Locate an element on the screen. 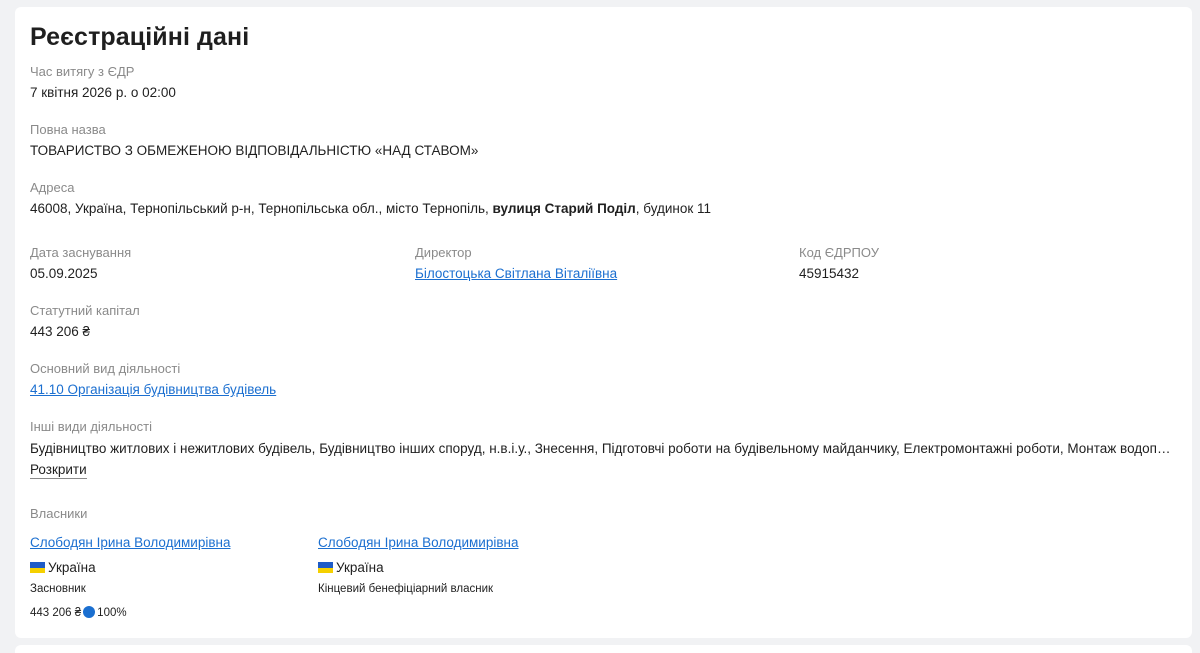 The width and height of the screenshot is (1200, 653). extract-time-value: 7 квітня 2026 р. о 02:00 is located at coordinates (103, 92).